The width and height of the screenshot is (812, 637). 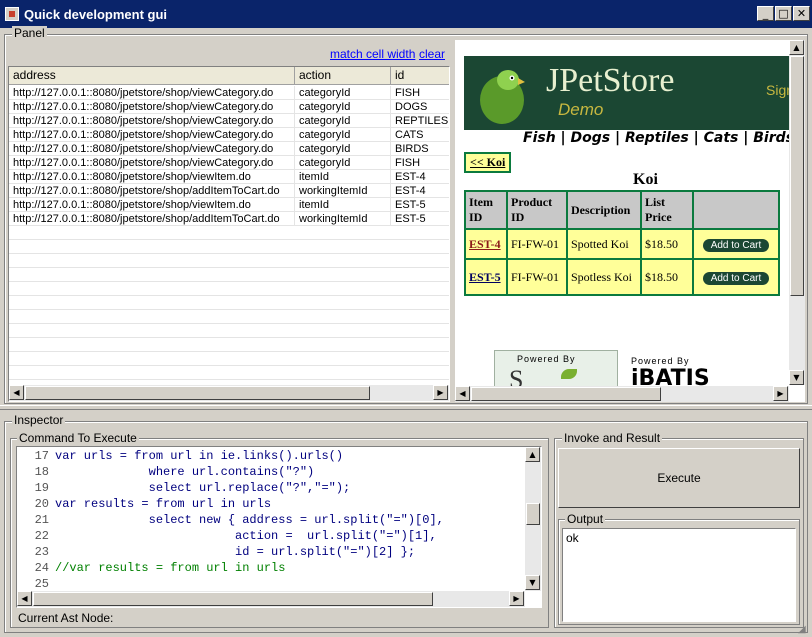 I want to click on grid-hscroll-thumb, so click(x=197, y=393).